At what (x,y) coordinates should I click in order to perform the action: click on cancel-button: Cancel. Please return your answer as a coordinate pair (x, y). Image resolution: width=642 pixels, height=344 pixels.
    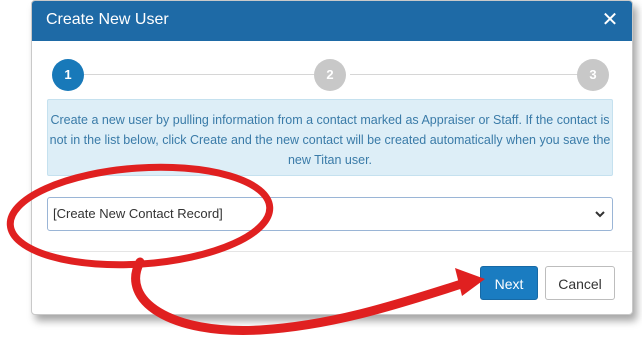
    Looking at the image, I should click on (580, 283).